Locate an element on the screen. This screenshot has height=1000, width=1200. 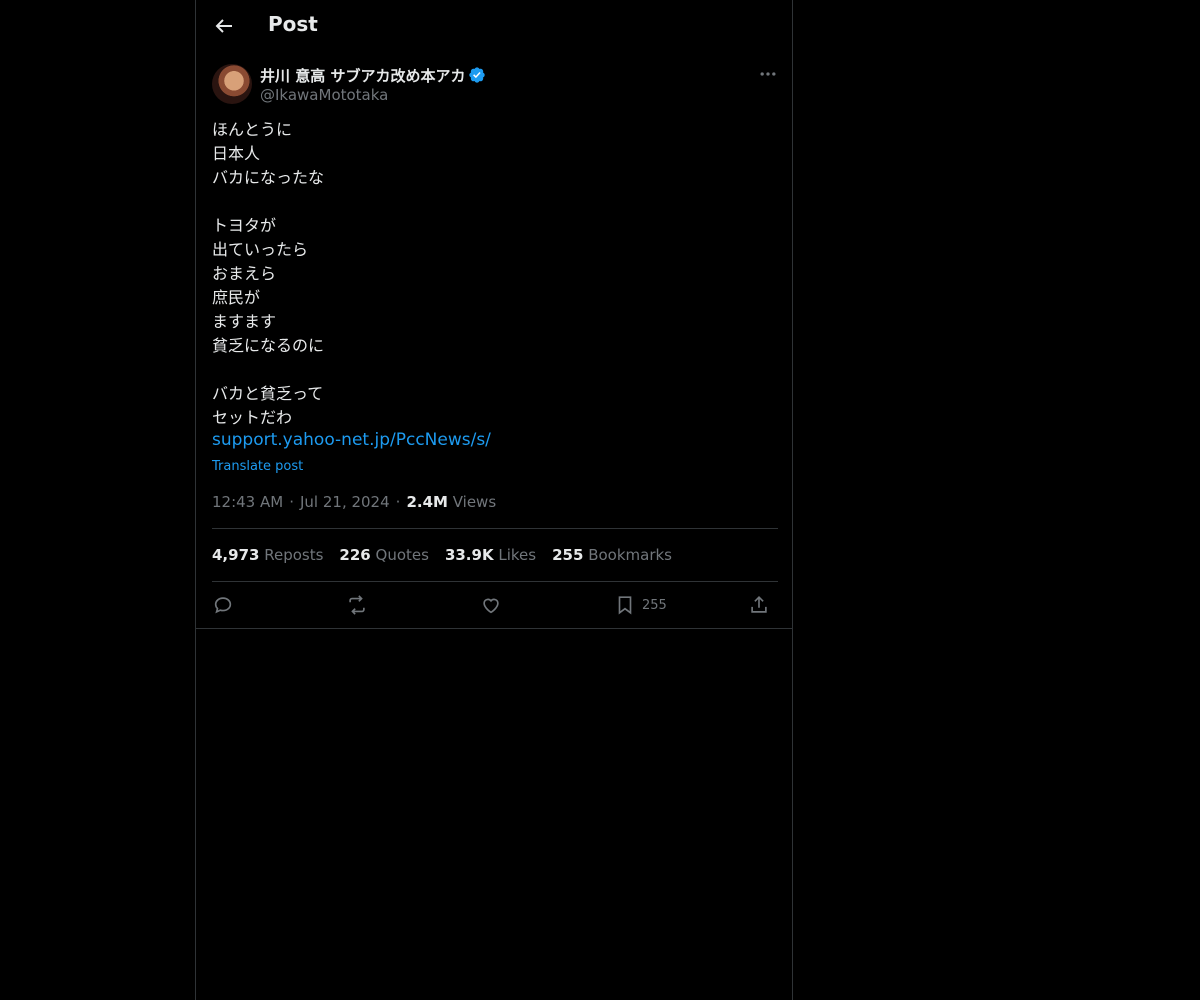
reply-button is located at coordinates (223, 605).